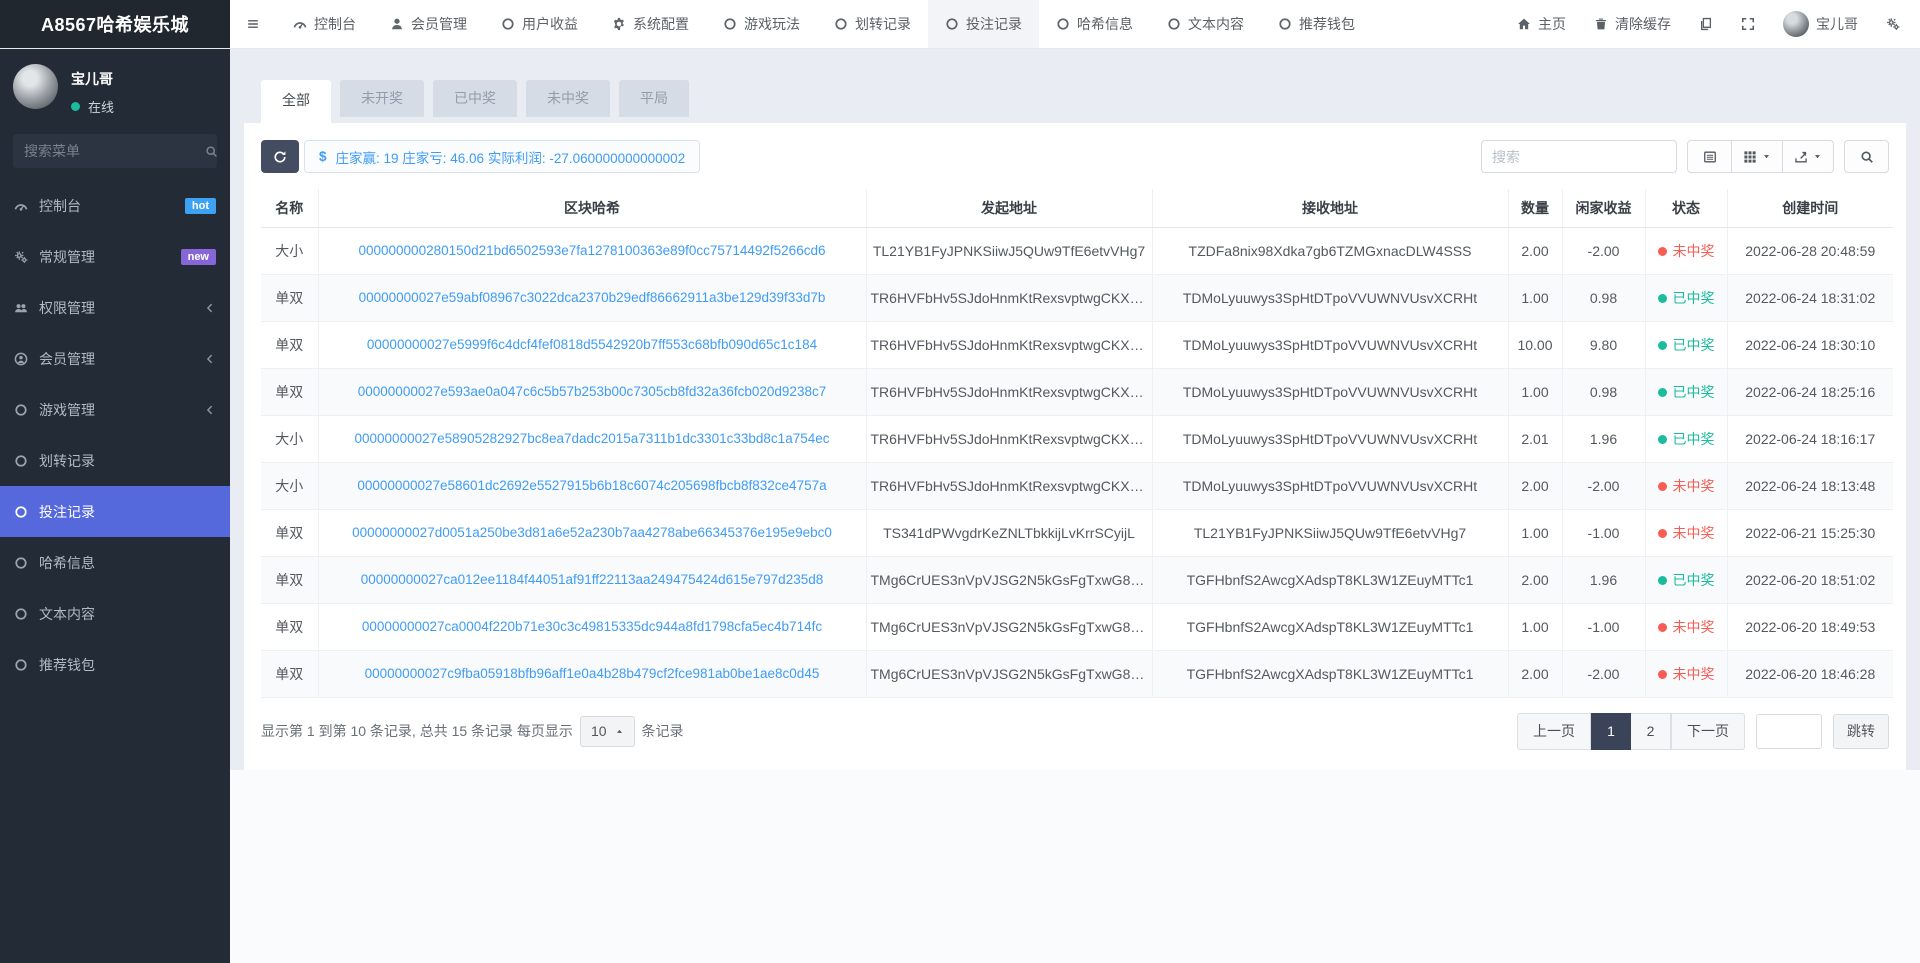  Describe the element at coordinates (1706, 24) in the screenshot. I see `copy-button` at that location.